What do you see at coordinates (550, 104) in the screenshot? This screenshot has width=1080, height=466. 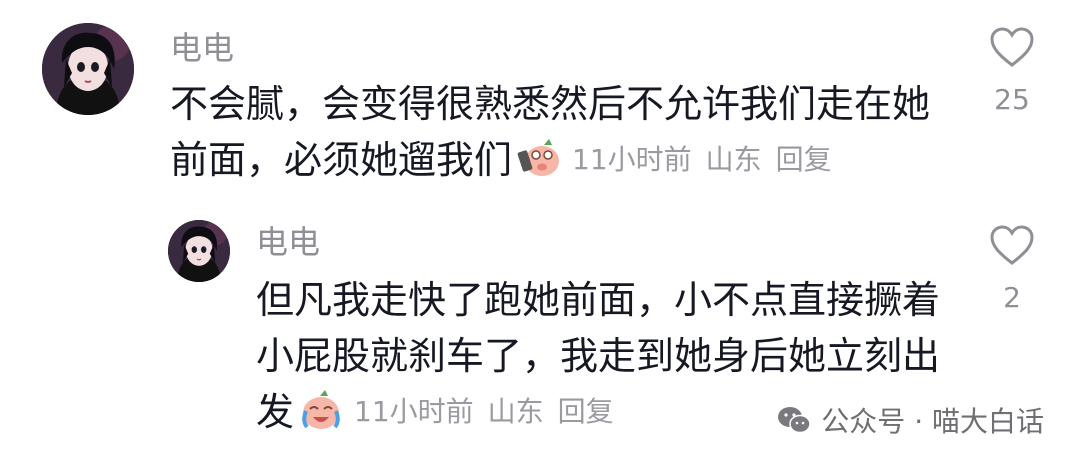 I see `comment-text-line: 不会腻，会变得很熟悉然后不允许我们走在她` at bounding box center [550, 104].